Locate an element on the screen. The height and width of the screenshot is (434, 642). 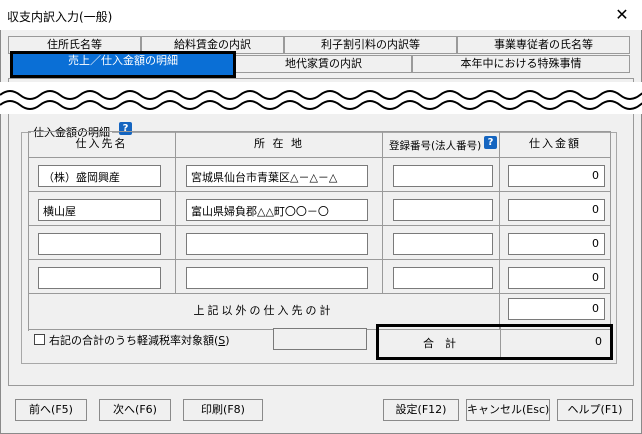
print-button: 印刷(F8) is located at coordinates (223, 410).